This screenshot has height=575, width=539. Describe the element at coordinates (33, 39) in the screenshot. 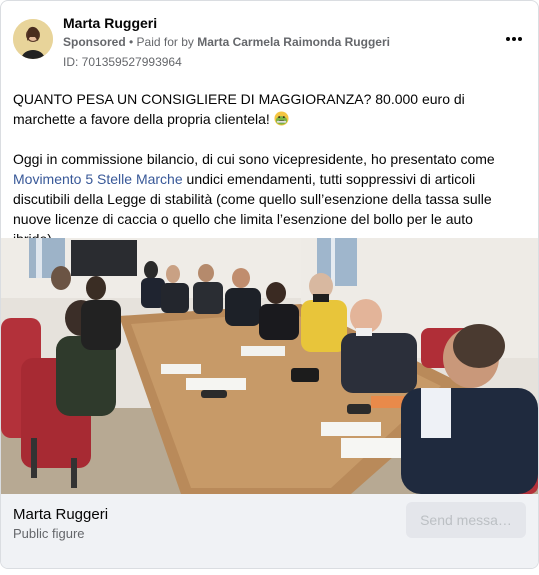

I see `avatar` at that location.